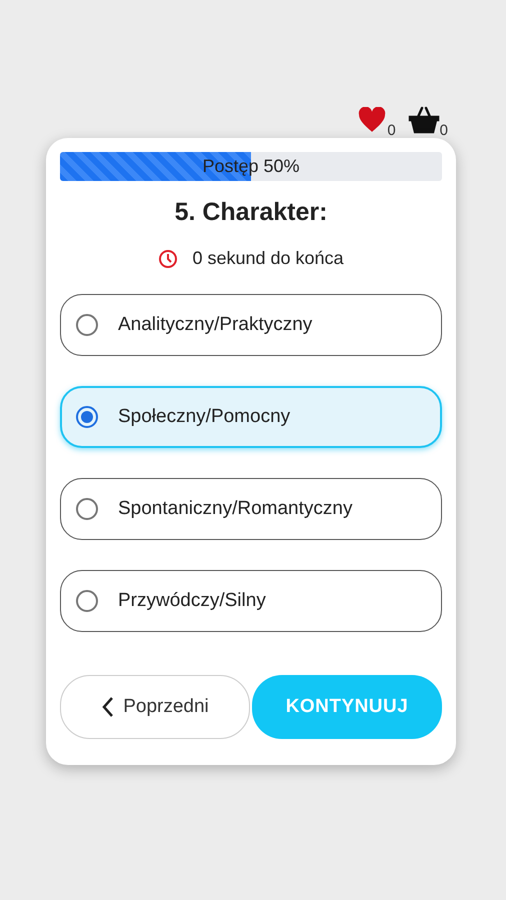  What do you see at coordinates (372, 120) in the screenshot?
I see `heart-icon` at bounding box center [372, 120].